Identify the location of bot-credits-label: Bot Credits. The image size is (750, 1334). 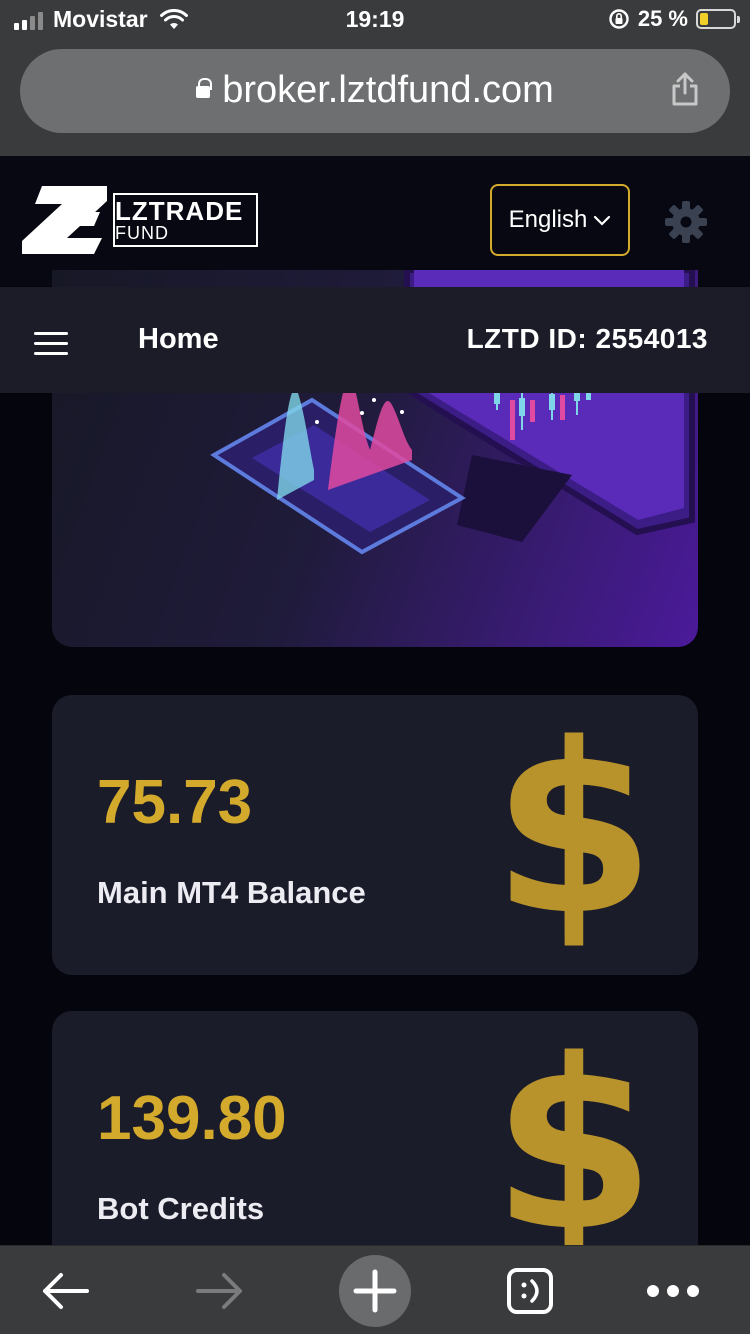
(181, 1208).